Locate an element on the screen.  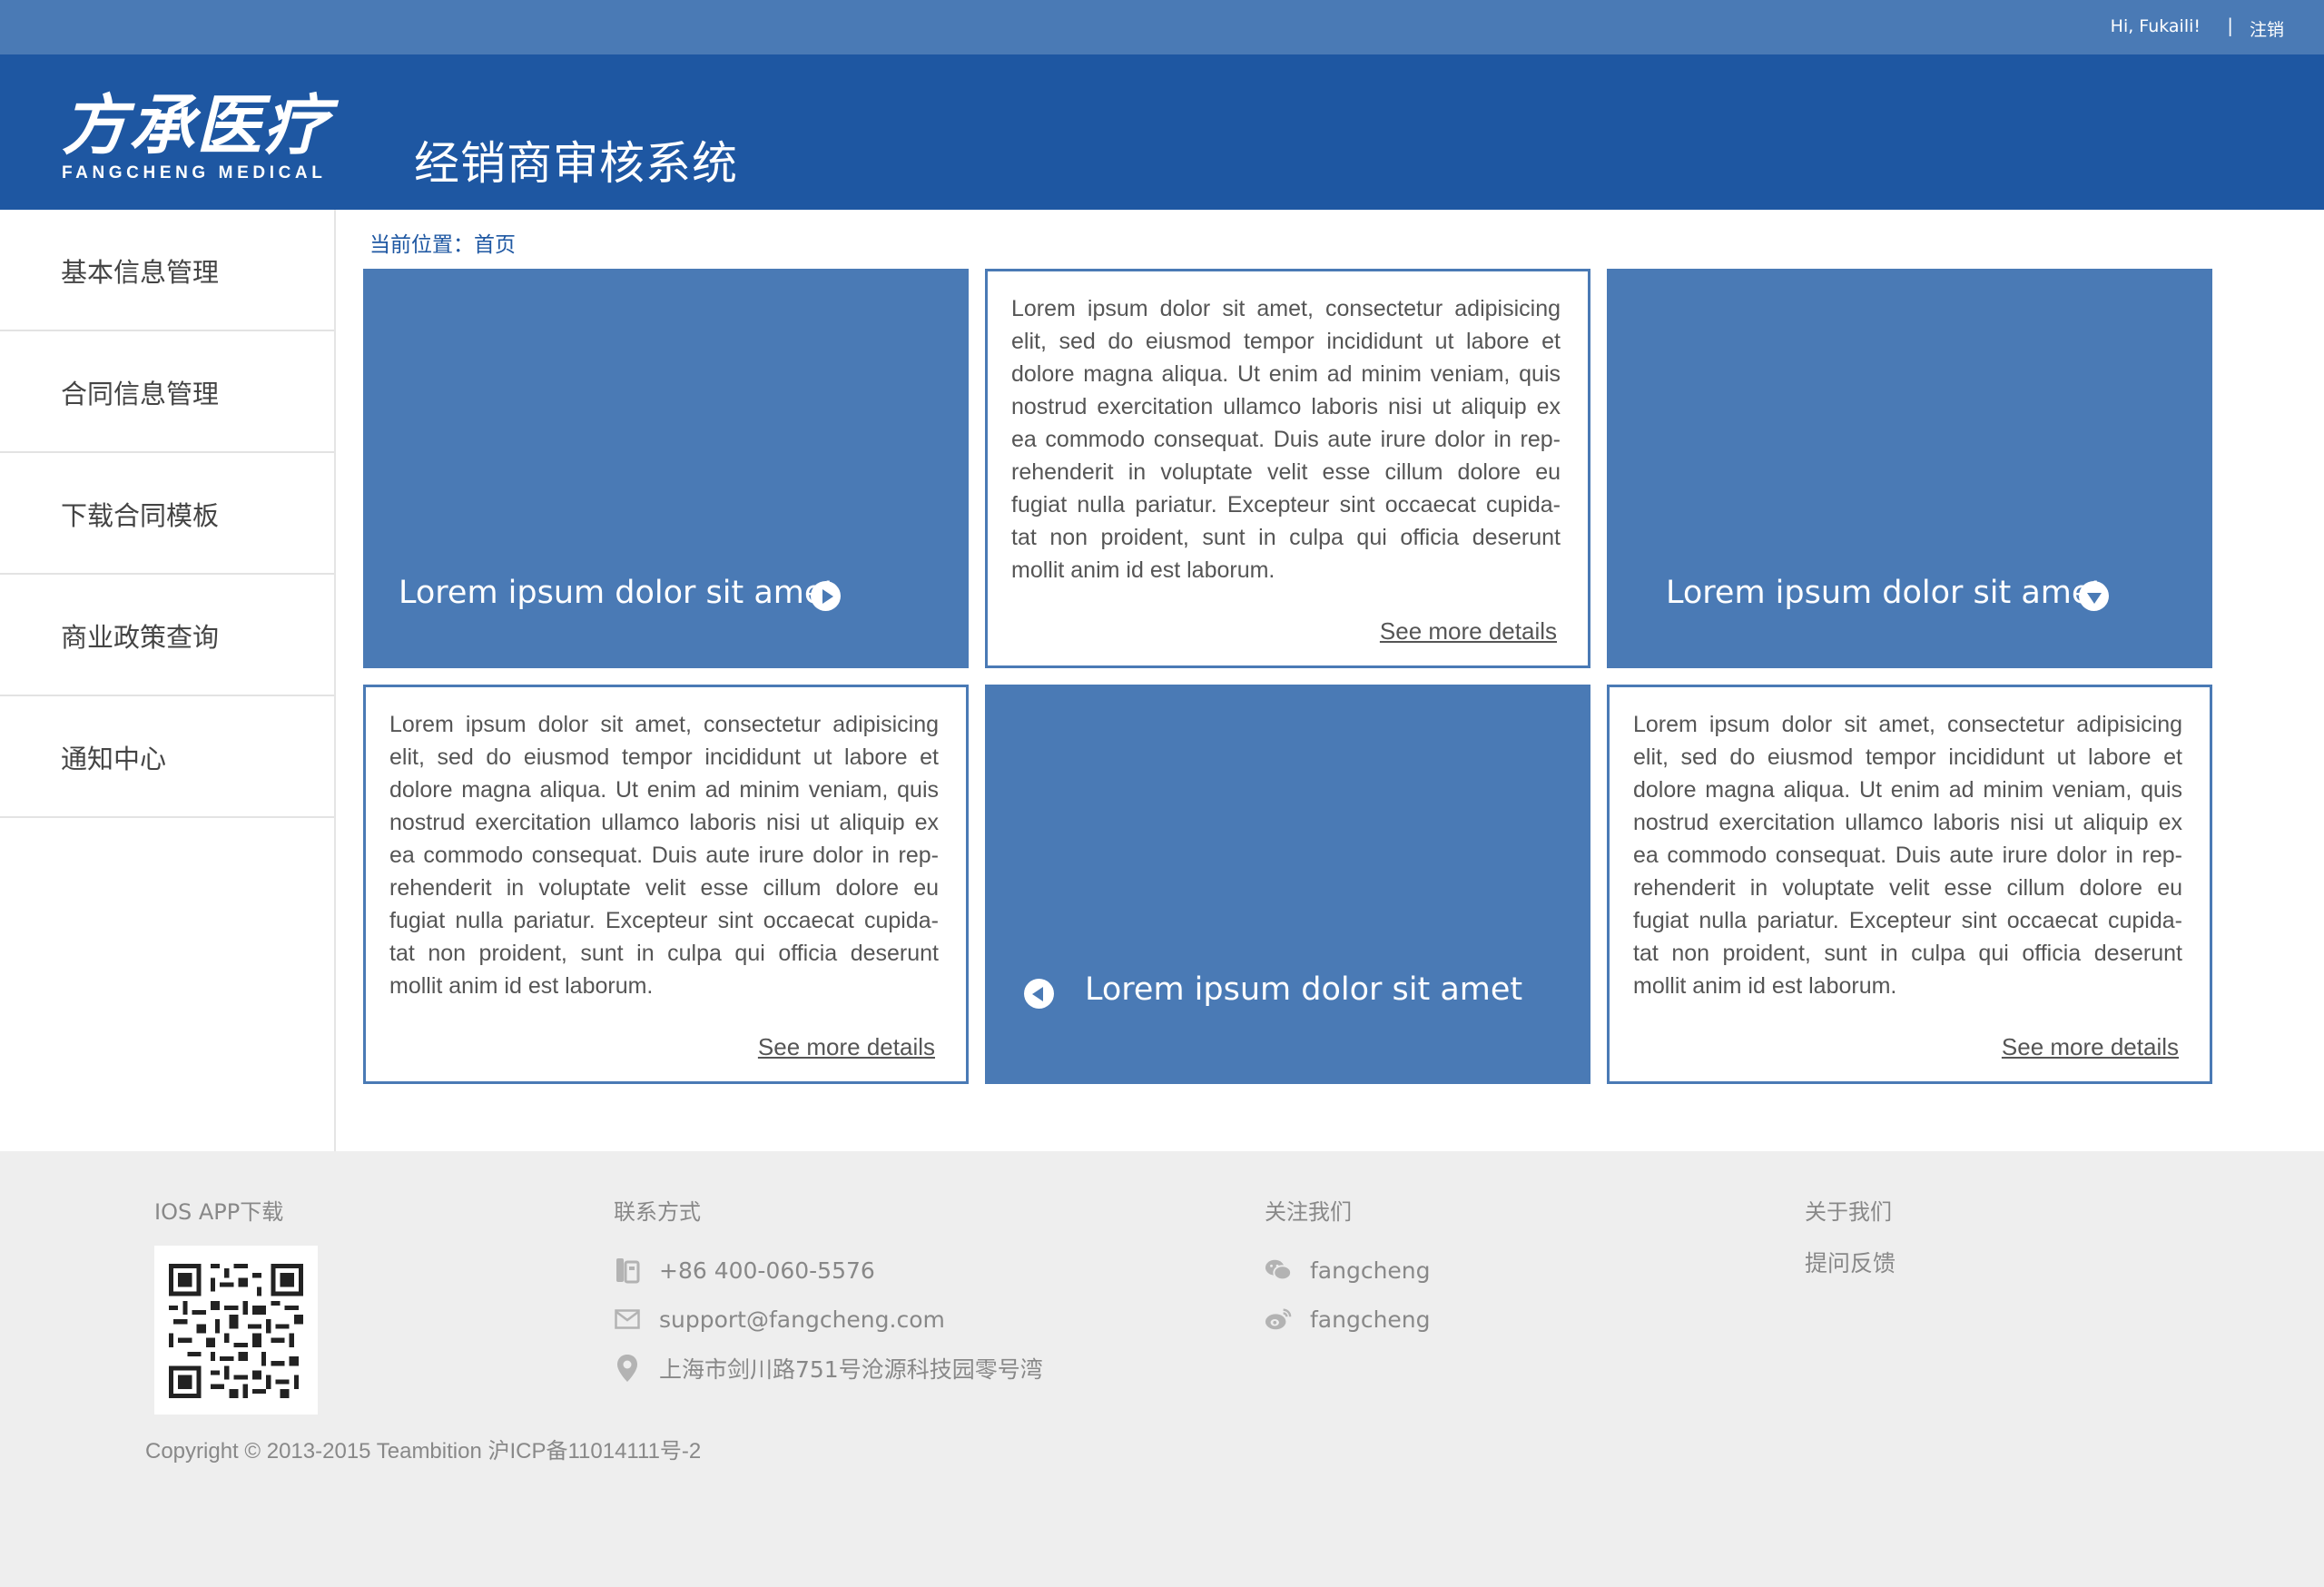
wechat-icon is located at coordinates (1278, 1270).